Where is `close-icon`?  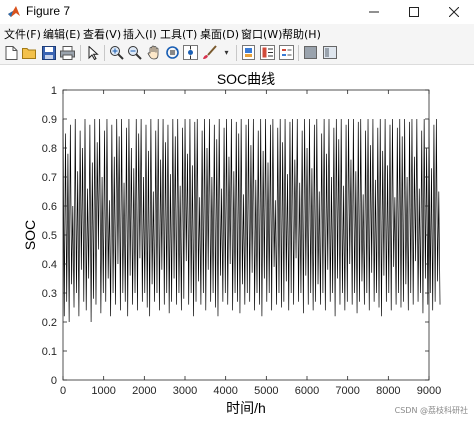 close-icon is located at coordinates (454, 12).